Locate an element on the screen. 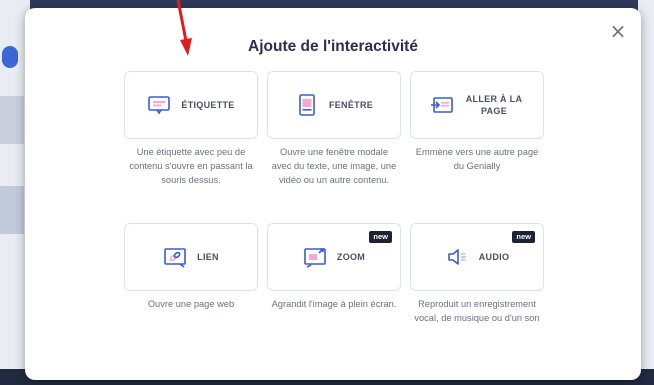 This screenshot has width=654, height=385. go-to-page-icon is located at coordinates (442, 105).